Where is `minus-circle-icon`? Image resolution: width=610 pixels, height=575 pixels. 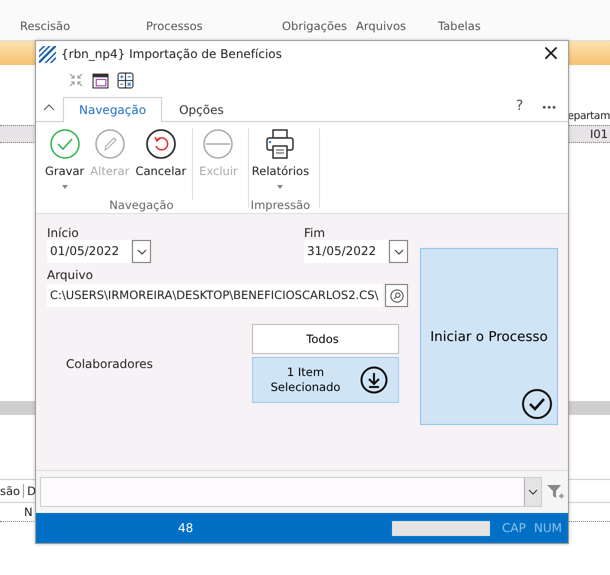 minus-circle-icon is located at coordinates (218, 144).